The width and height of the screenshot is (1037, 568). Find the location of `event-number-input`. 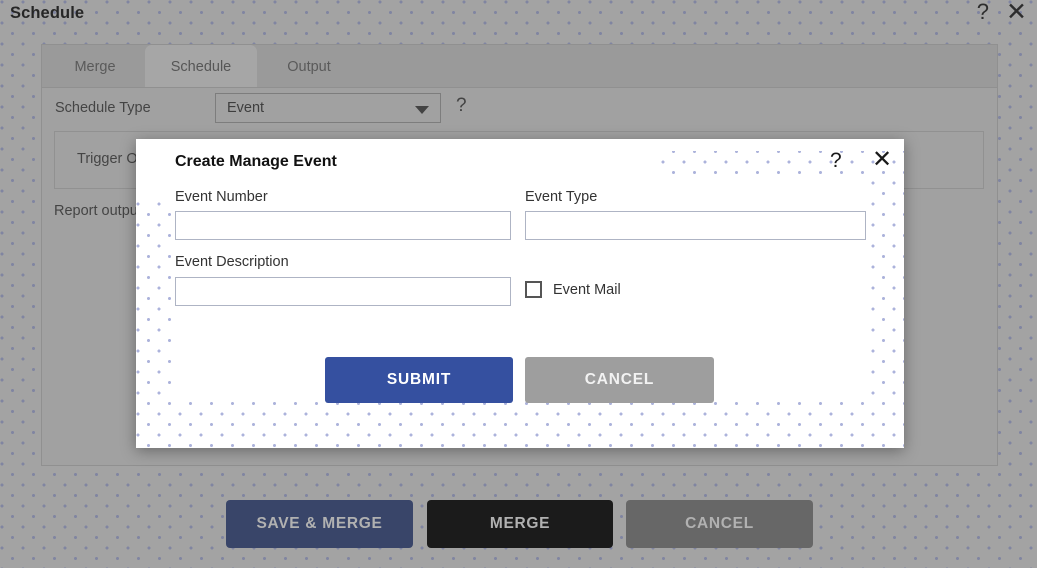

event-number-input is located at coordinates (343, 225).